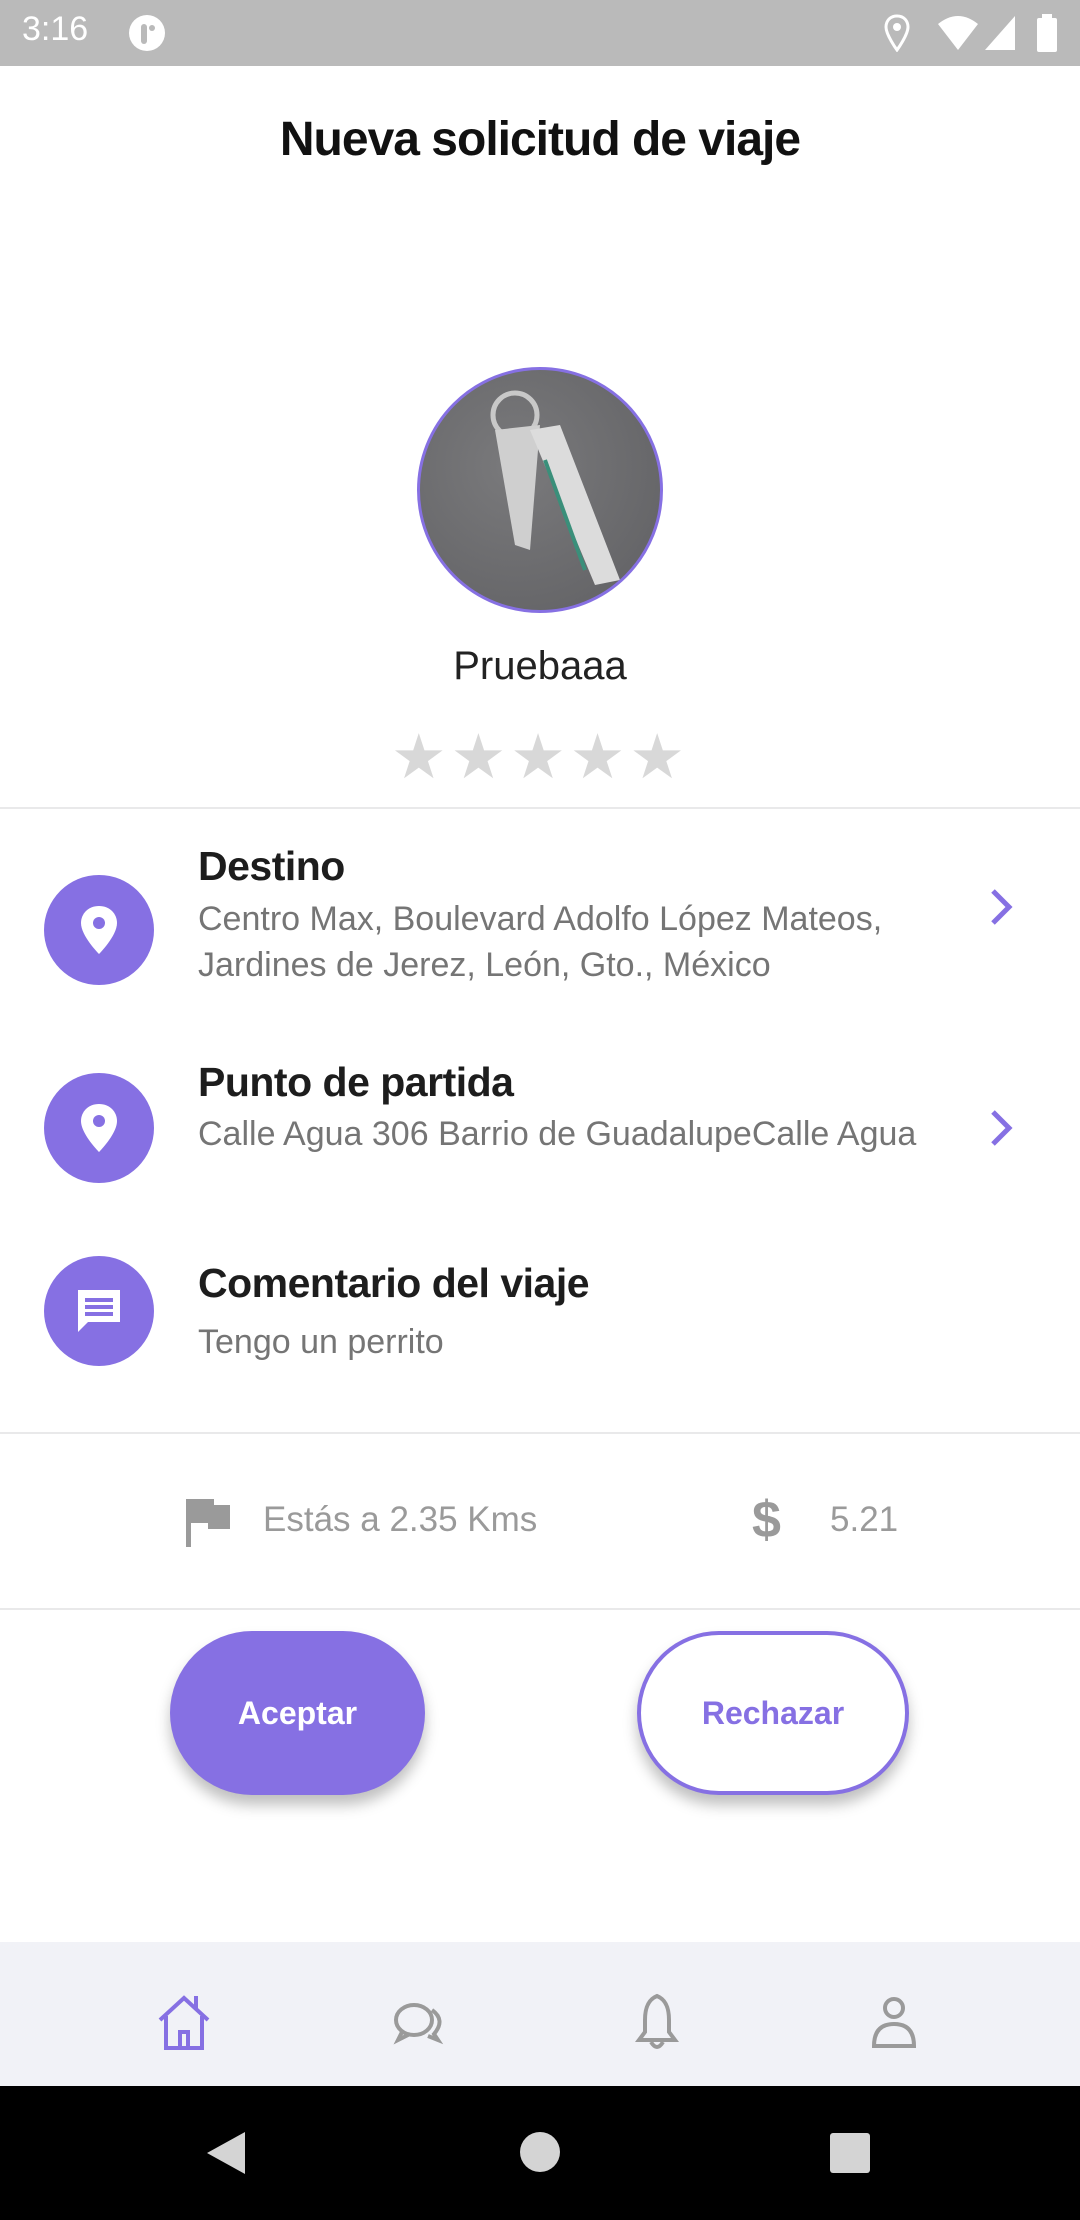  I want to click on status-time: 3:16, so click(55, 29).